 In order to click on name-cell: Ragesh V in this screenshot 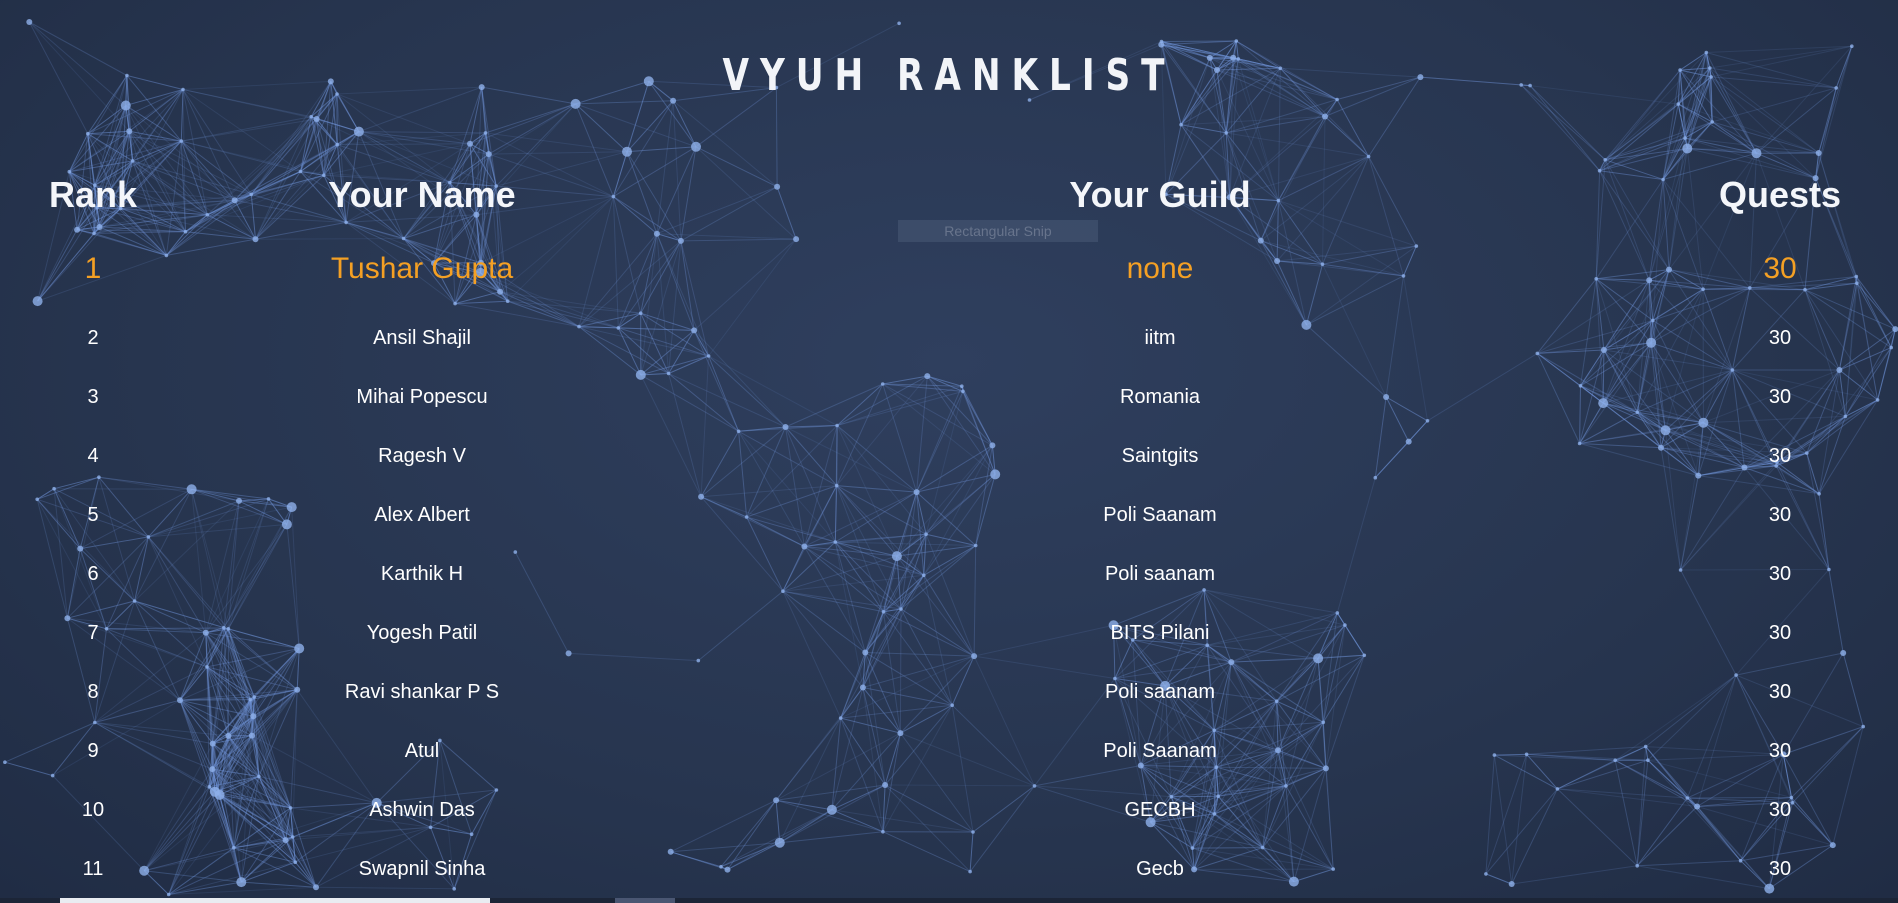, I will do `click(422, 456)`.